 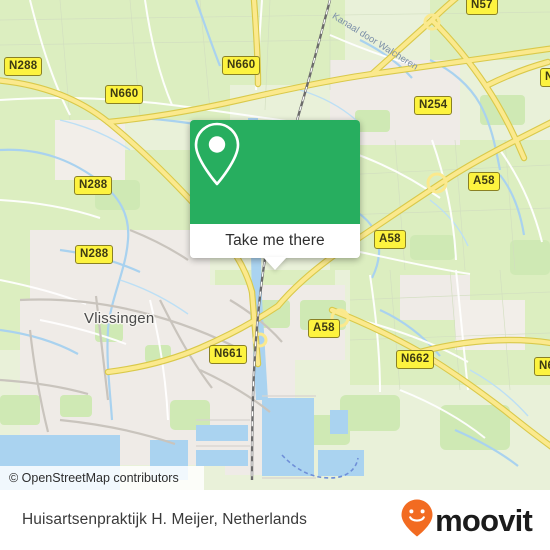 I want to click on take-me-there-label: Take me there, so click(x=275, y=240).